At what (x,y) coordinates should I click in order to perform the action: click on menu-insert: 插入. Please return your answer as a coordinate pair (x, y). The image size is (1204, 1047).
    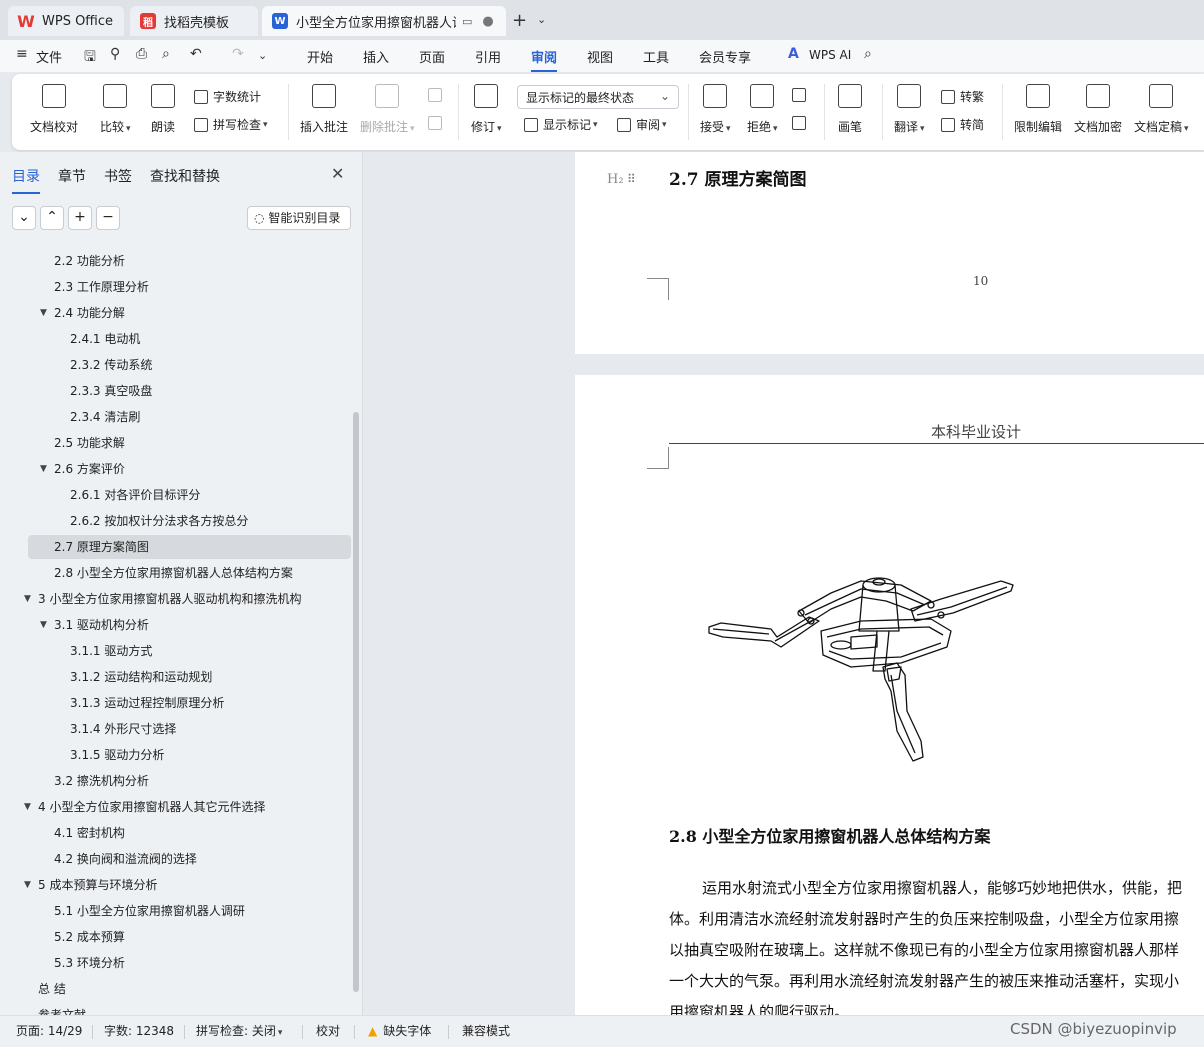
    Looking at the image, I should click on (376, 56).